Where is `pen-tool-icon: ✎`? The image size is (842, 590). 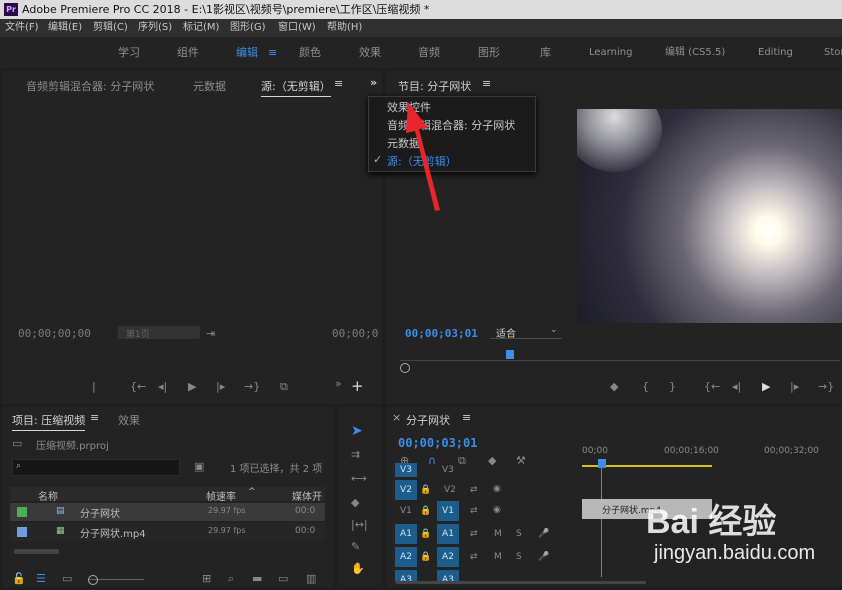 pen-tool-icon: ✎ is located at coordinates (355, 547).